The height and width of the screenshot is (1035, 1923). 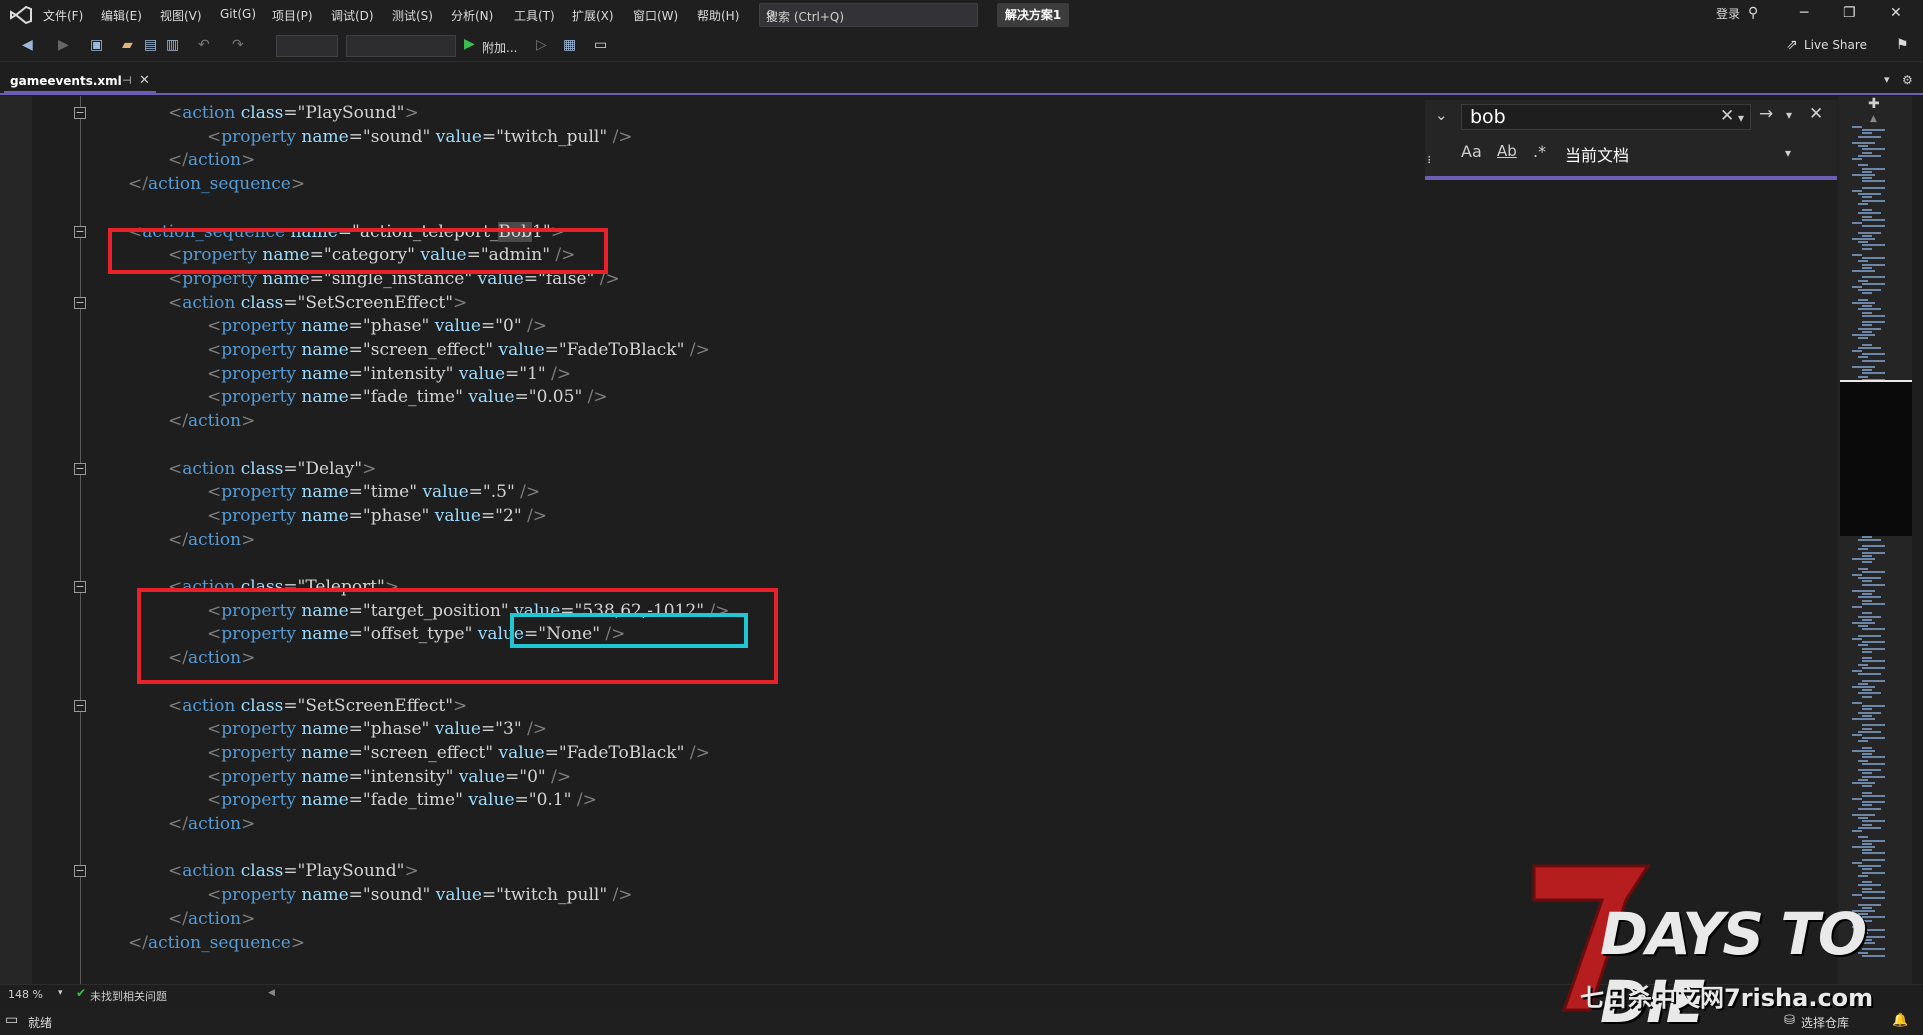 What do you see at coordinates (377, 326) in the screenshot?
I see `code-line: <property name="phase" value="0" />` at bounding box center [377, 326].